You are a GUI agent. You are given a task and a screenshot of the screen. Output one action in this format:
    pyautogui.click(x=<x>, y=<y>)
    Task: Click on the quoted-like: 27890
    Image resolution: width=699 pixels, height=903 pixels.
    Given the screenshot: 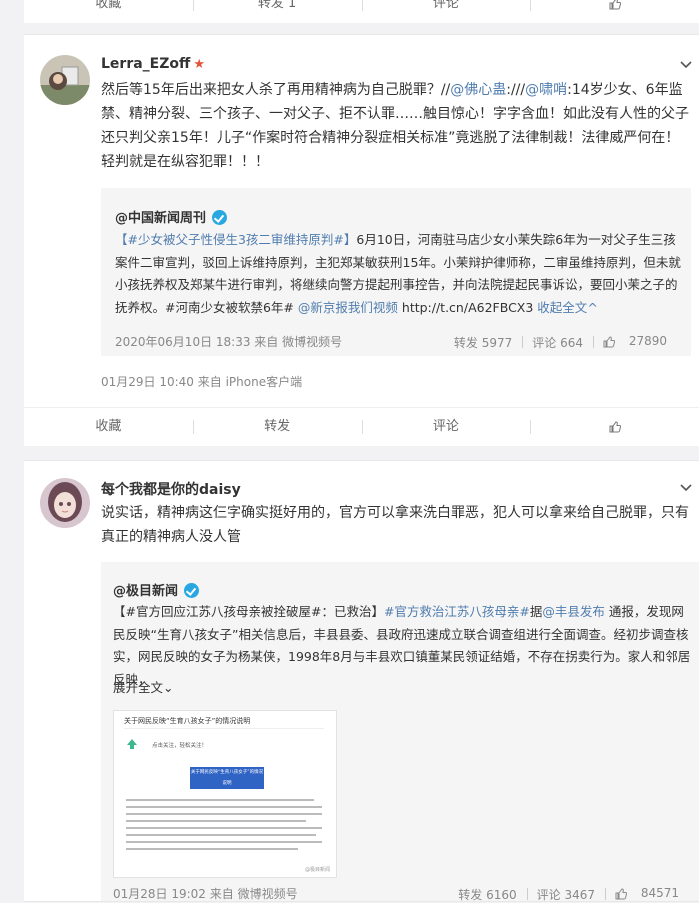 What is the action you would take?
    pyautogui.click(x=639, y=342)
    